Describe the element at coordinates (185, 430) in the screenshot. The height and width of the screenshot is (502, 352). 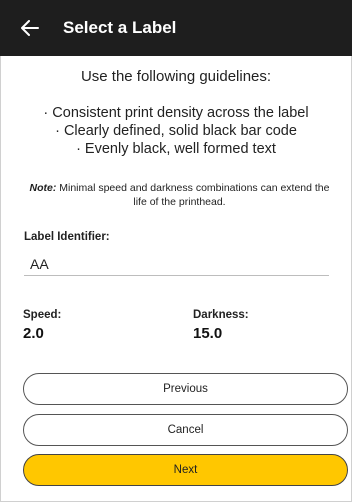
I see `cancel-button: Cancel` at that location.